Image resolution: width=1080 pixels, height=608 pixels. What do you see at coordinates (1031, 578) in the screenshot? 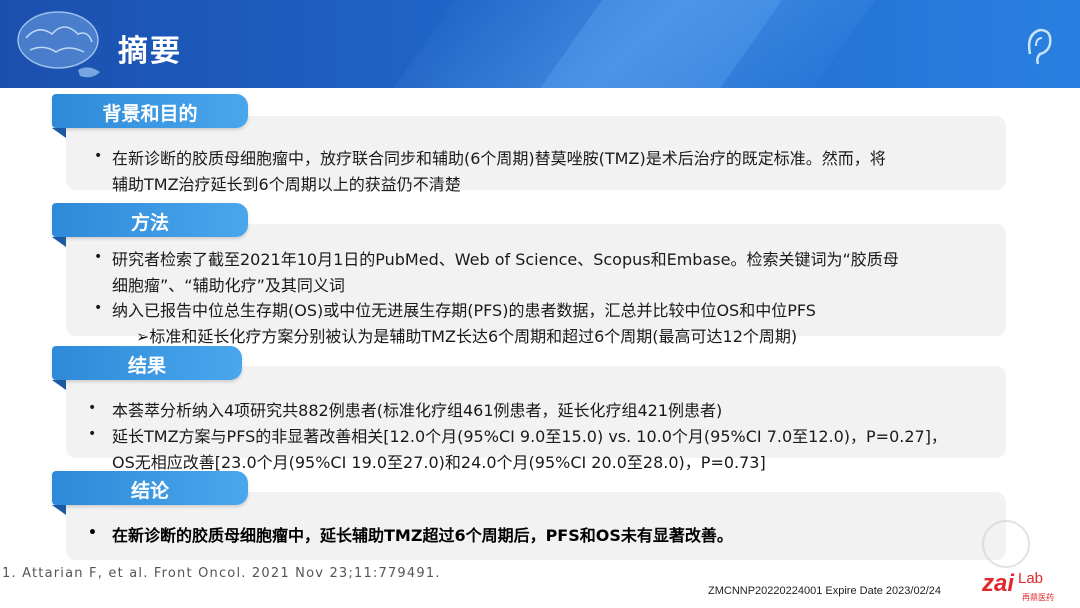
I see `logo-lab-text: Lab` at bounding box center [1031, 578].